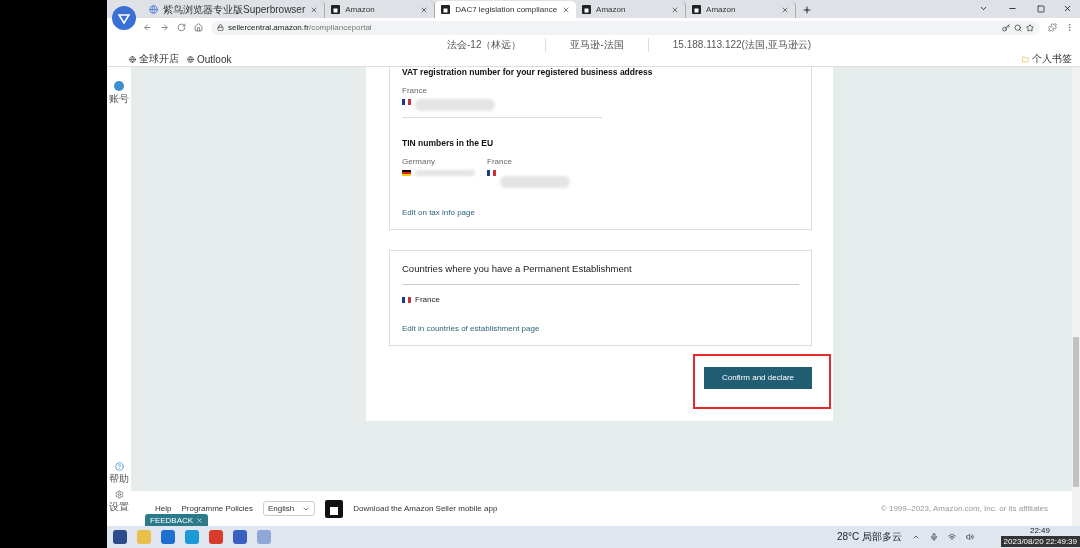  What do you see at coordinates (1041, 9) in the screenshot?
I see `restore-icon` at bounding box center [1041, 9].